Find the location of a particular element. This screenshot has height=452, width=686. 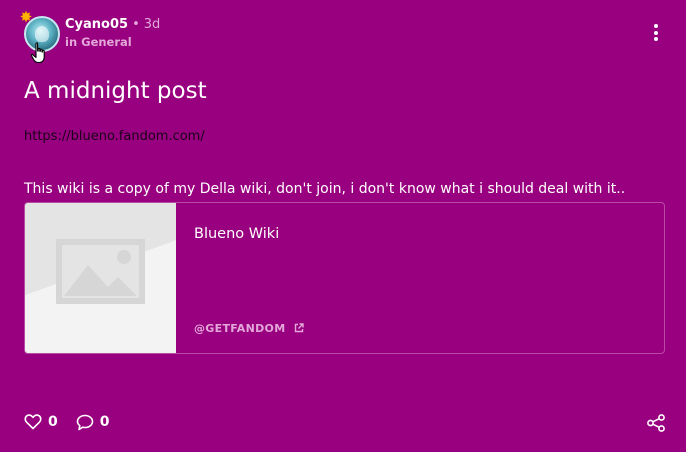

card-source-label: @GETFANDOM is located at coordinates (240, 328).